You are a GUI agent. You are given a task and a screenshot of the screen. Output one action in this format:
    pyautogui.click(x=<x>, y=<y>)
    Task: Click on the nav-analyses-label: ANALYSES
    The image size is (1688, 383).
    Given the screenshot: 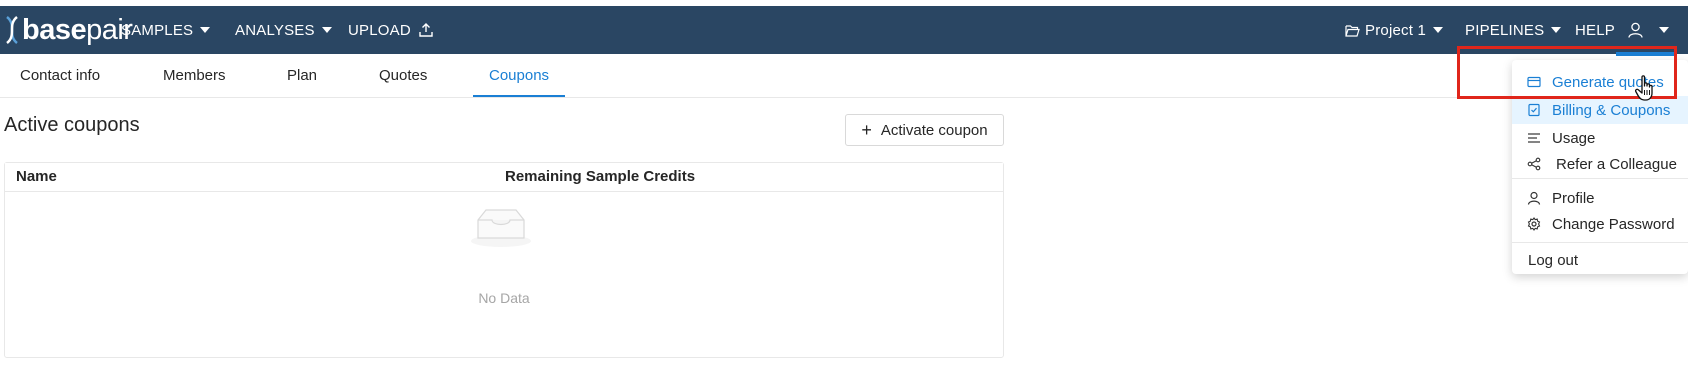 What is the action you would take?
    pyautogui.click(x=275, y=30)
    